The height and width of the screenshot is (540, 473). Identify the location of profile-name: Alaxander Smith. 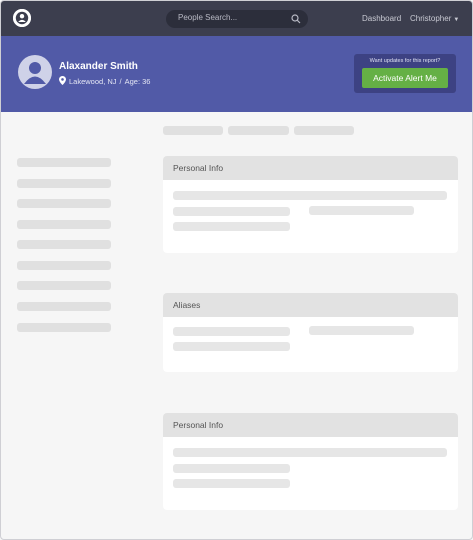
(98, 66).